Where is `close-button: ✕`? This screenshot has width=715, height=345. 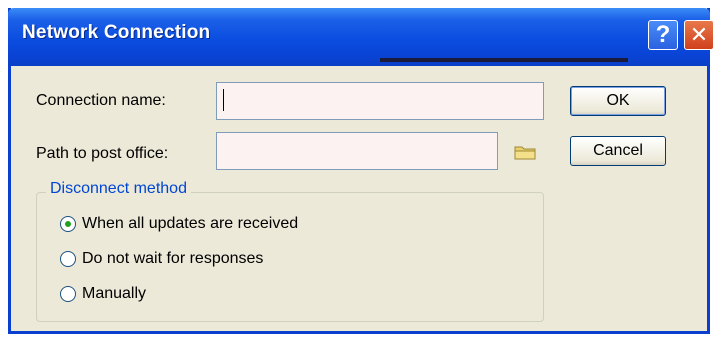
close-button: ✕ is located at coordinates (699, 35).